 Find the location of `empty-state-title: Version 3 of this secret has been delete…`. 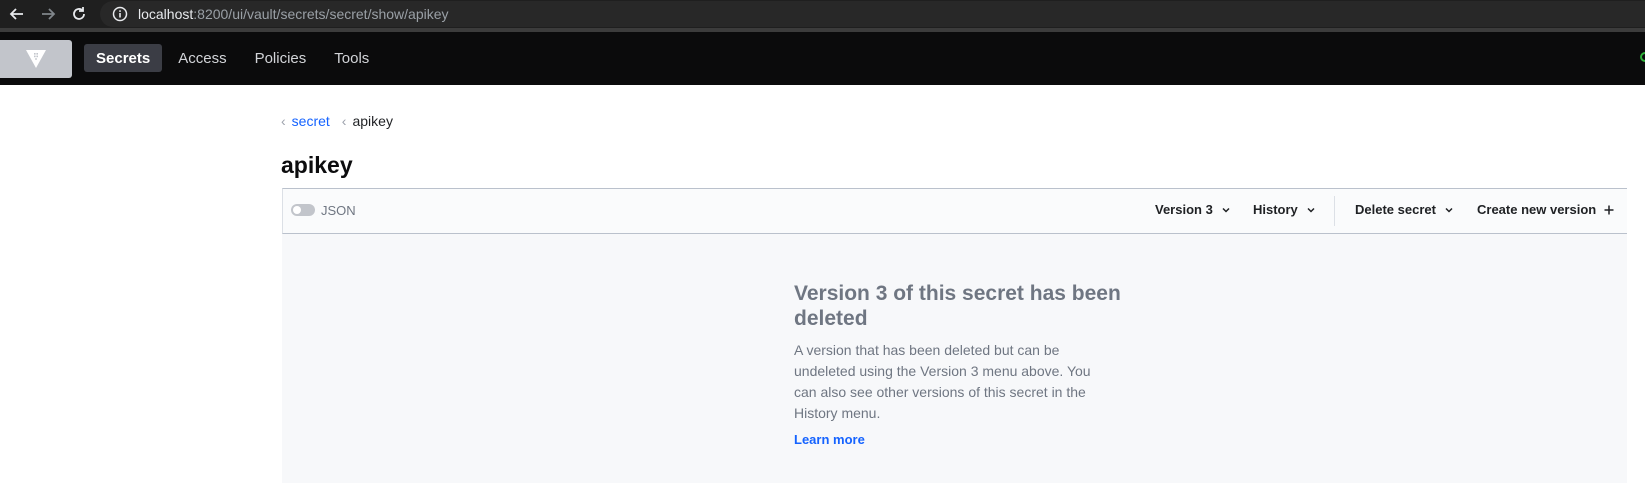

empty-state-title: Version 3 of this secret has been delete… is located at coordinates (957, 306).